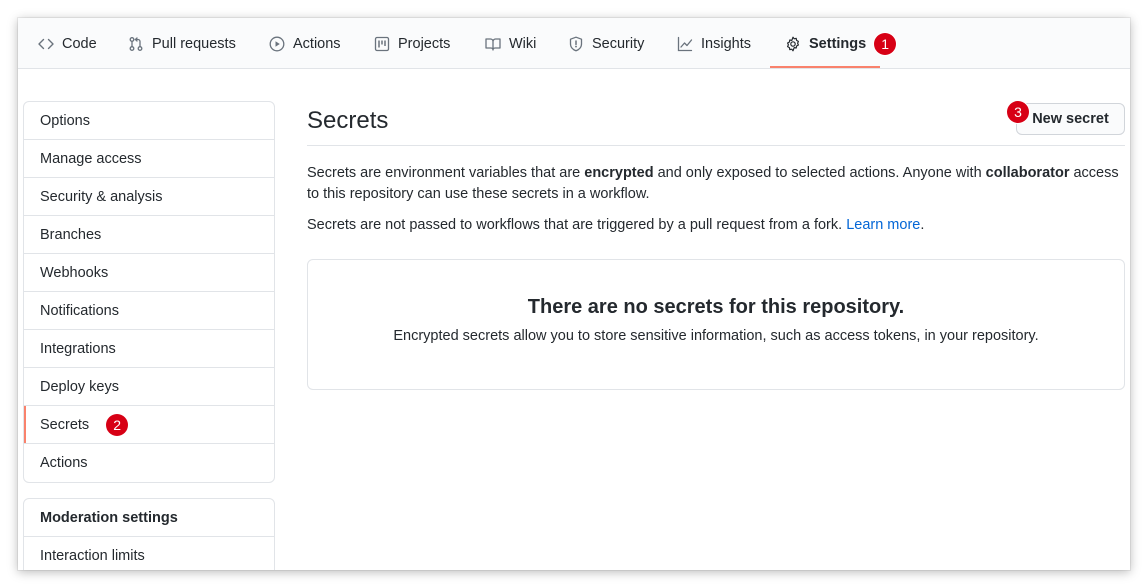  Describe the element at coordinates (71, 234) in the screenshot. I see `sidebar-item-label: Branches` at that location.